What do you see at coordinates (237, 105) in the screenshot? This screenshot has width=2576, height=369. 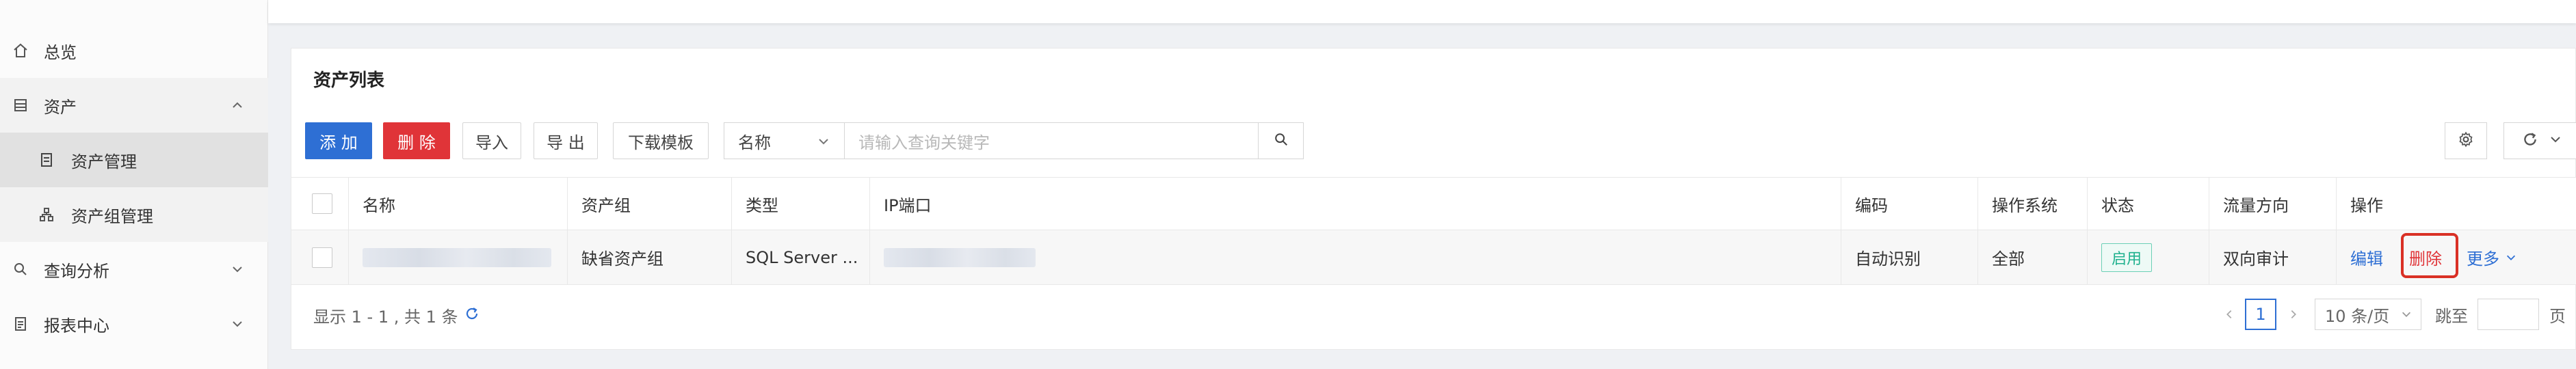 I see `chevron-up-icon` at bounding box center [237, 105].